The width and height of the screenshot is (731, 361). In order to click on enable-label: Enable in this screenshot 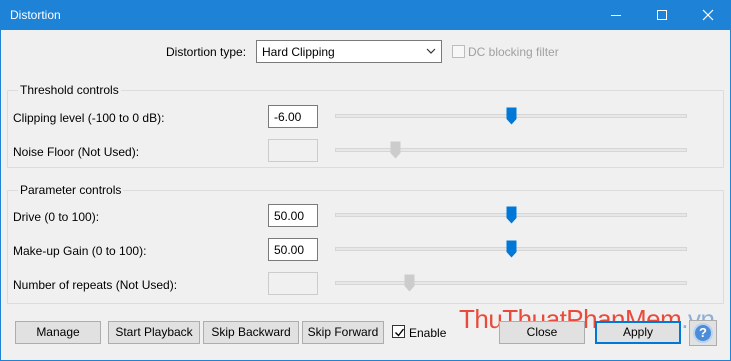, I will do `click(428, 333)`.